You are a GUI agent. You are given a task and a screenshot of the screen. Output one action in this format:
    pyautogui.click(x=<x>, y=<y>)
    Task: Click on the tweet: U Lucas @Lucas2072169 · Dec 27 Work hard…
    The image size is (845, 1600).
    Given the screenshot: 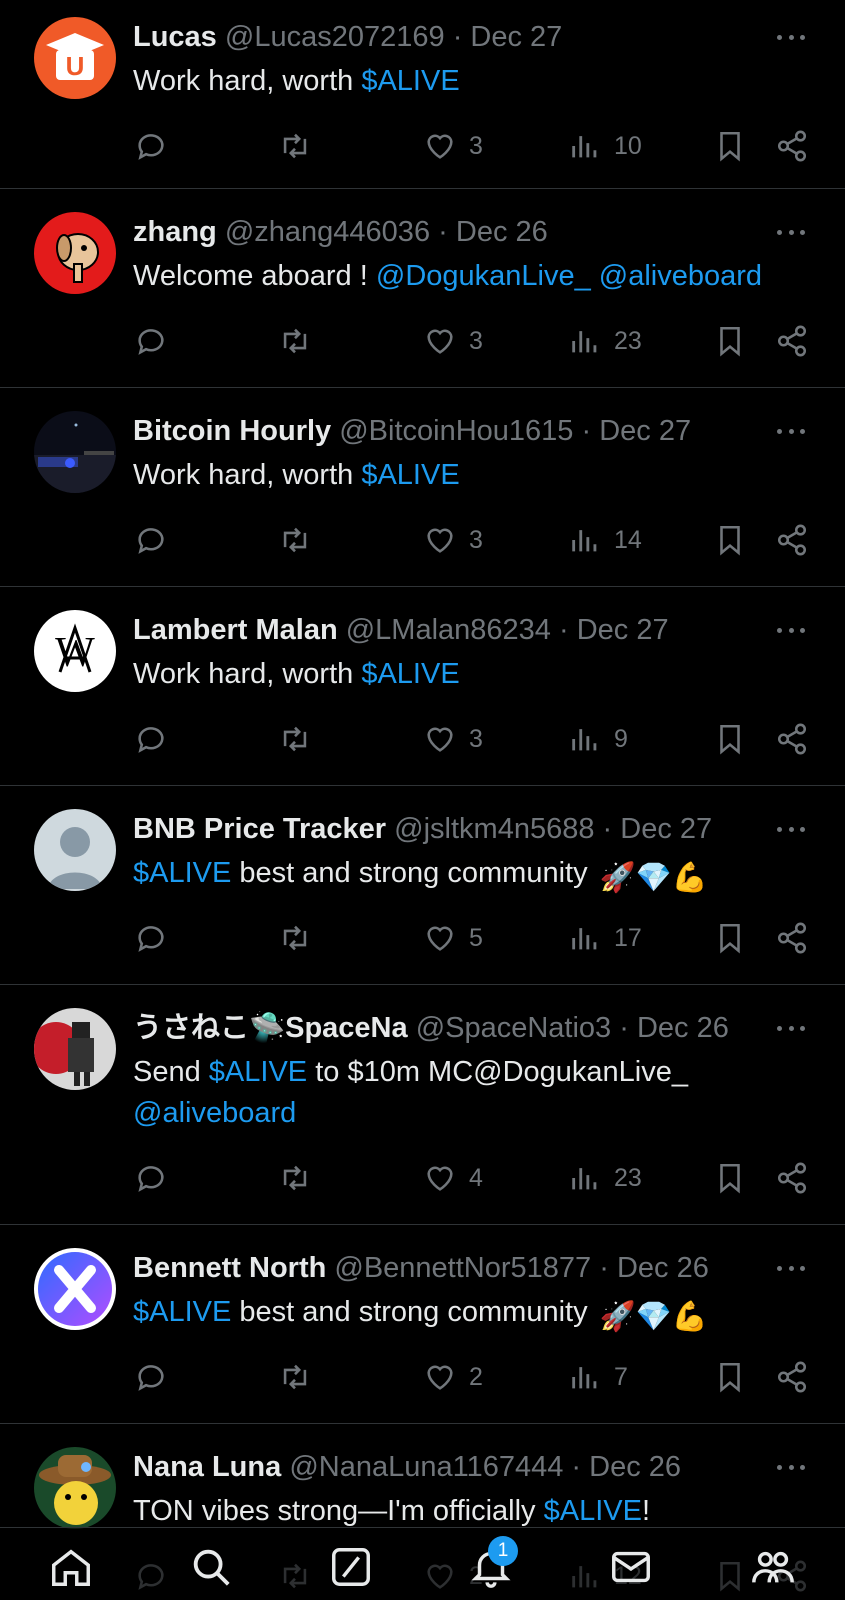 What is the action you would take?
    pyautogui.click(x=422, y=94)
    